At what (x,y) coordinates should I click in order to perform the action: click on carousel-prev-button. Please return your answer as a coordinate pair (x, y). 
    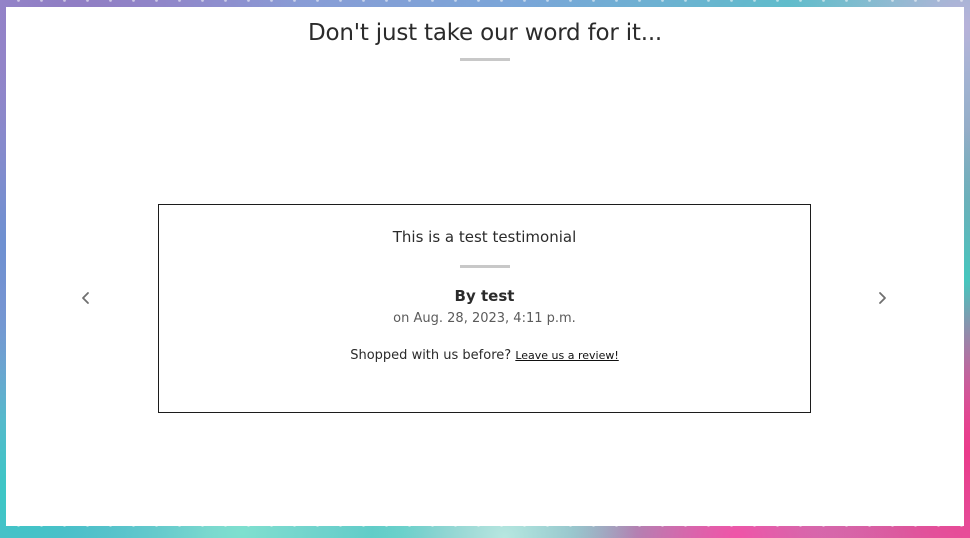
    Looking at the image, I should click on (86, 298).